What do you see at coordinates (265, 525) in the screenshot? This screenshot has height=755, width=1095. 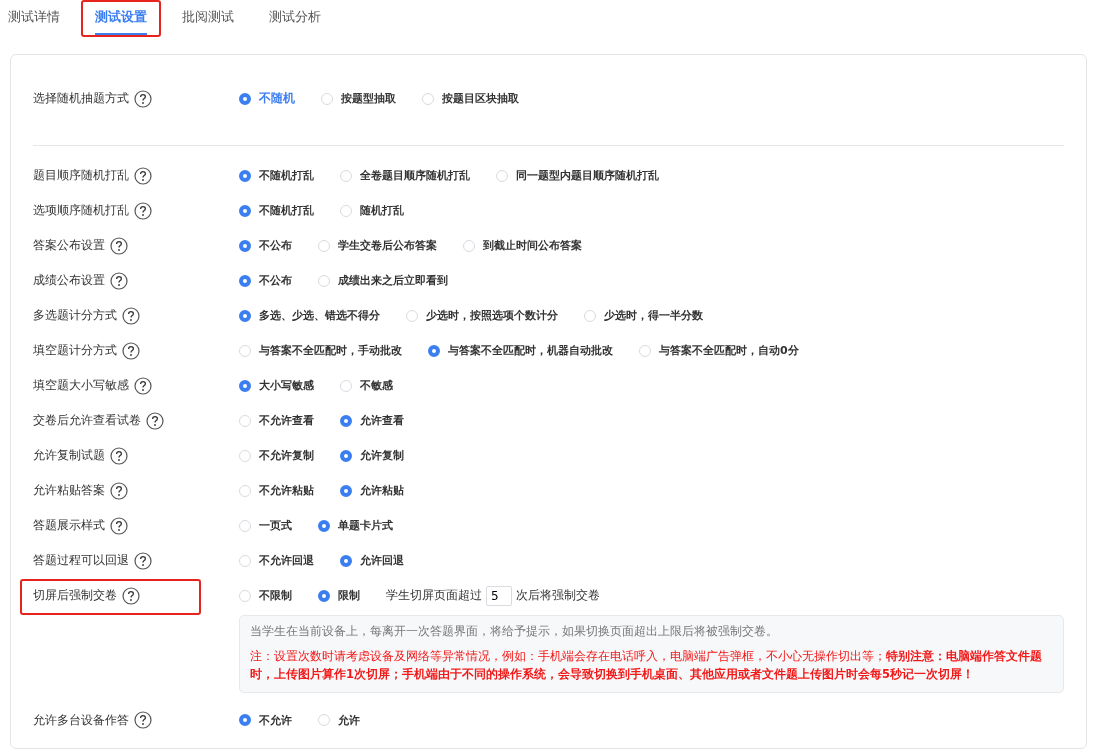 I see `radio-option: 一页式` at bounding box center [265, 525].